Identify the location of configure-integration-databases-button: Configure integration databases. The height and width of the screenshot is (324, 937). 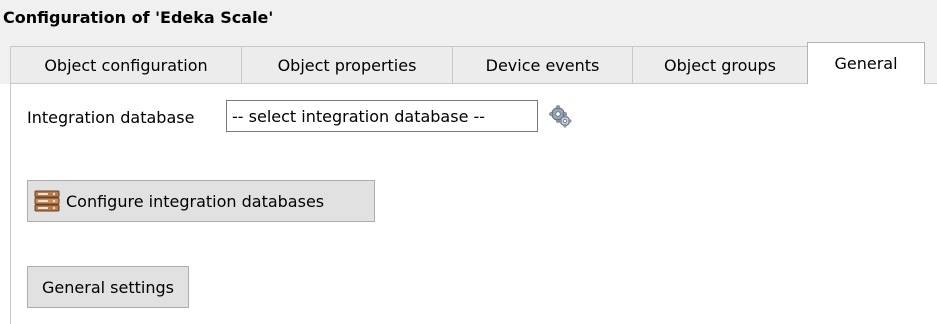
(201, 201).